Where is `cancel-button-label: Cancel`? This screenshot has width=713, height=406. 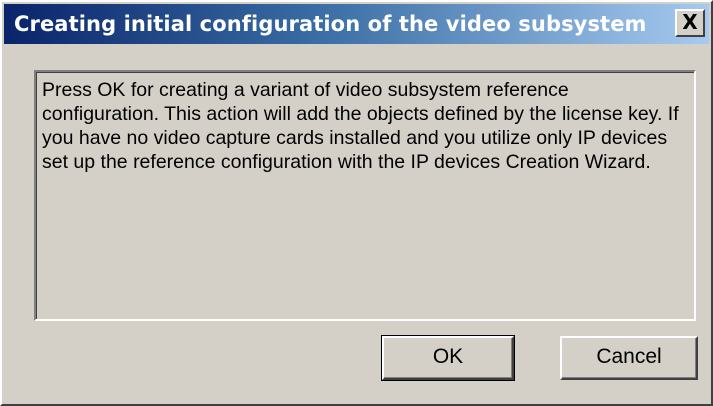 cancel-button-label: Cancel is located at coordinates (629, 356).